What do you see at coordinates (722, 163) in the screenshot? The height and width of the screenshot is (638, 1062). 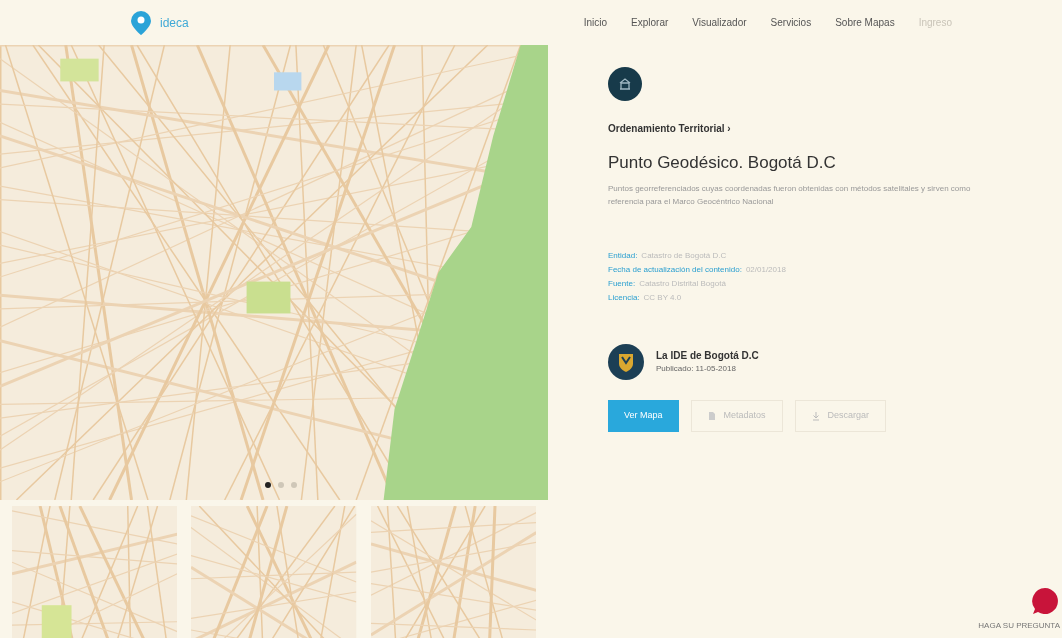 I see `dataset-title: Punto Geodésico. Bogotá D.C` at bounding box center [722, 163].